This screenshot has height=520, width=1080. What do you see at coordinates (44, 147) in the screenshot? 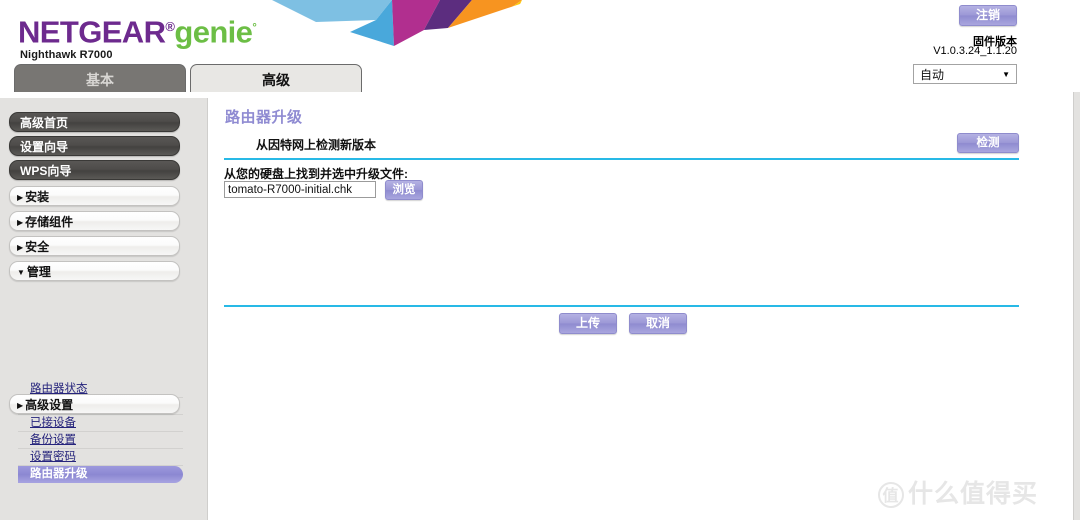
I see `sidebar-item-label: 设置向导` at bounding box center [44, 147].